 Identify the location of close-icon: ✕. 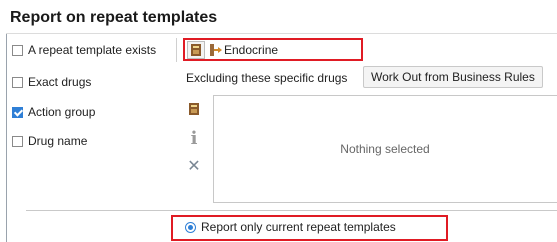
(194, 165).